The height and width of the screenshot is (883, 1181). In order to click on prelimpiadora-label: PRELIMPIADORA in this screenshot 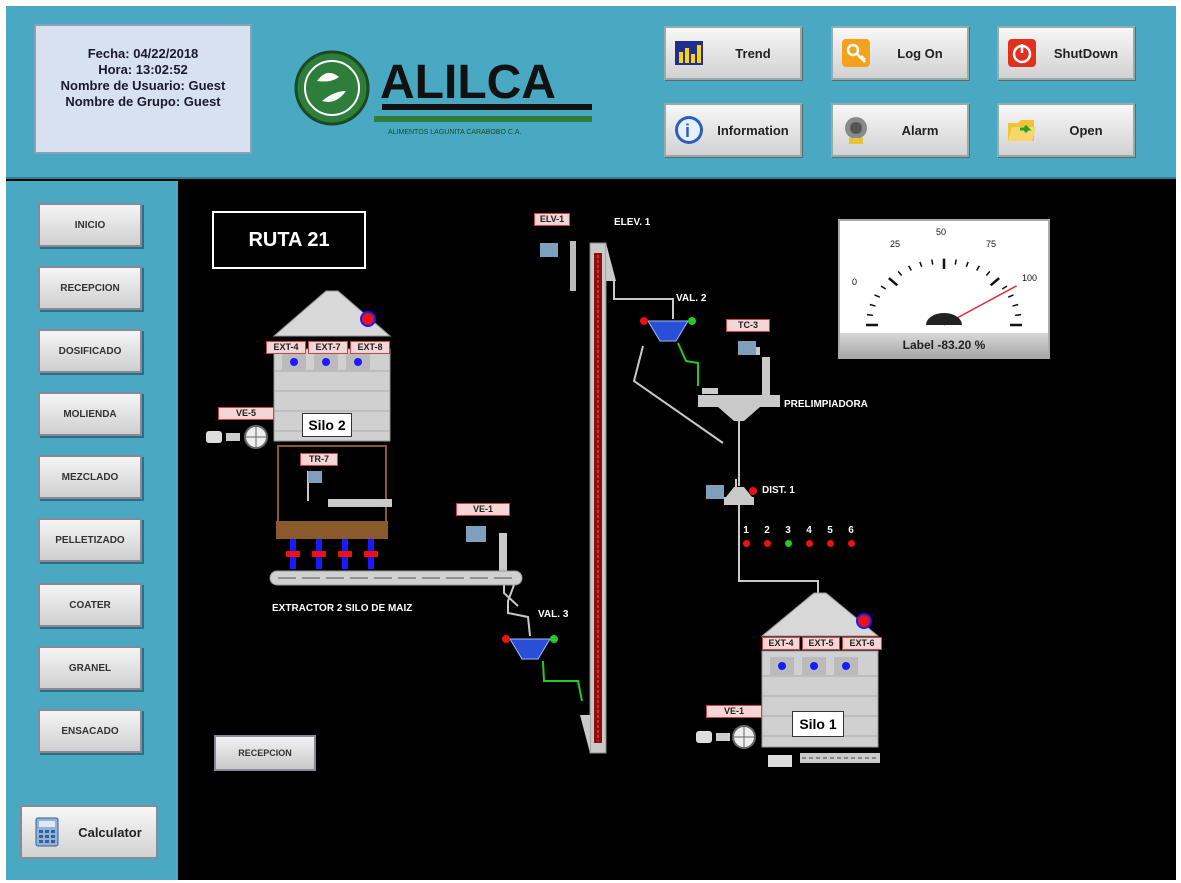, I will do `click(826, 404)`.